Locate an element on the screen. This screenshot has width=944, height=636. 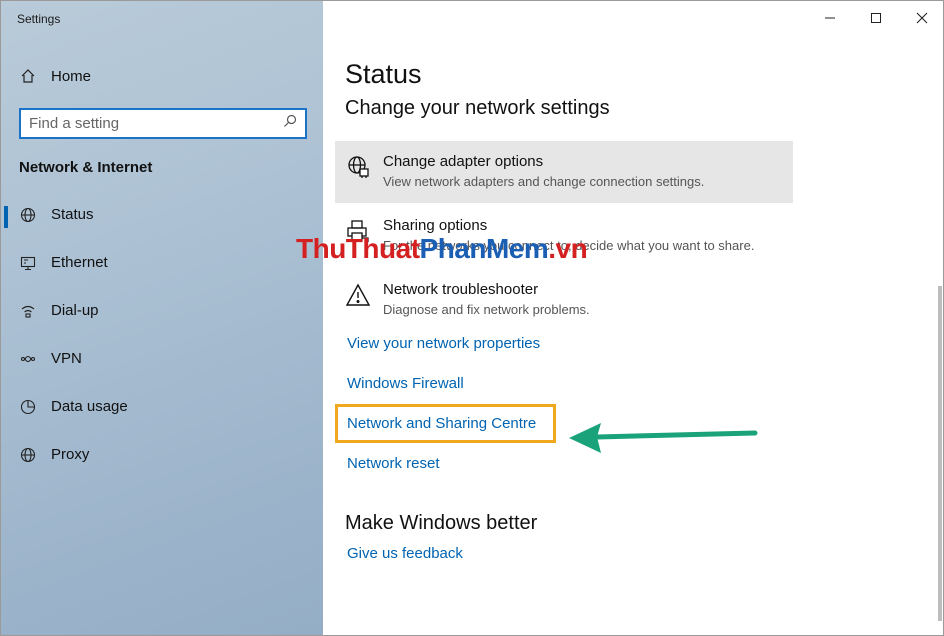
sidebar-item-label: Dial-up is located at coordinates (75, 310).